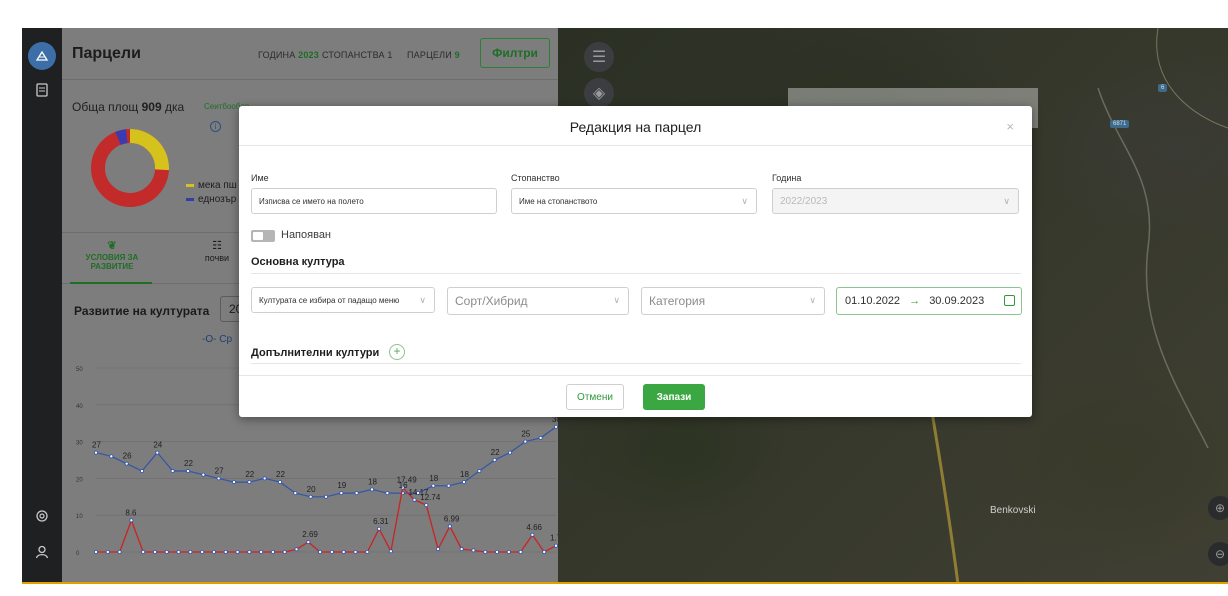 The image size is (1228, 596). Describe the element at coordinates (625, 583) in the screenshot. I see `bottom-accent-line` at that location.